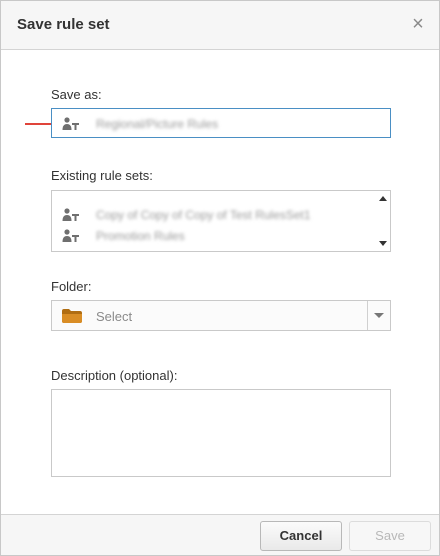  What do you see at coordinates (214, 236) in the screenshot?
I see `list-item: Promotion Rules` at bounding box center [214, 236].